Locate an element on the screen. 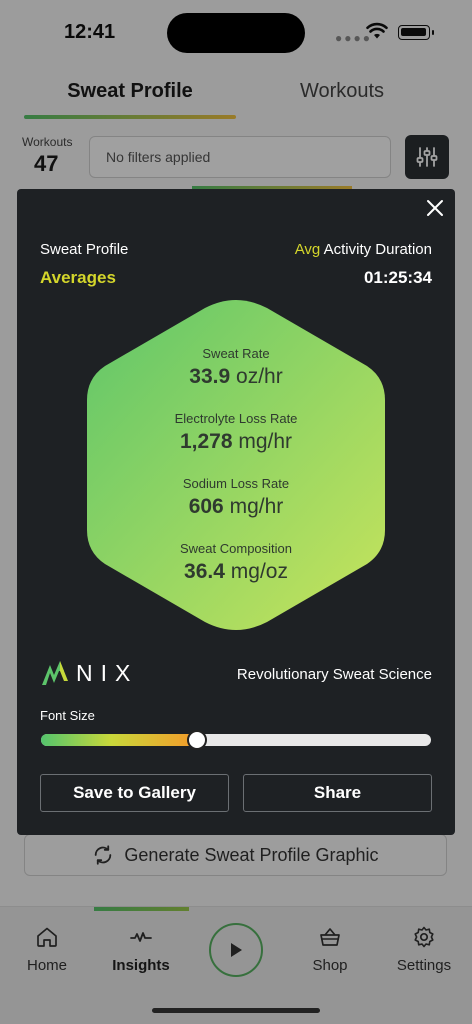 The height and width of the screenshot is (1024, 472). duration-label: Avg Activity Duration is located at coordinates (363, 249).